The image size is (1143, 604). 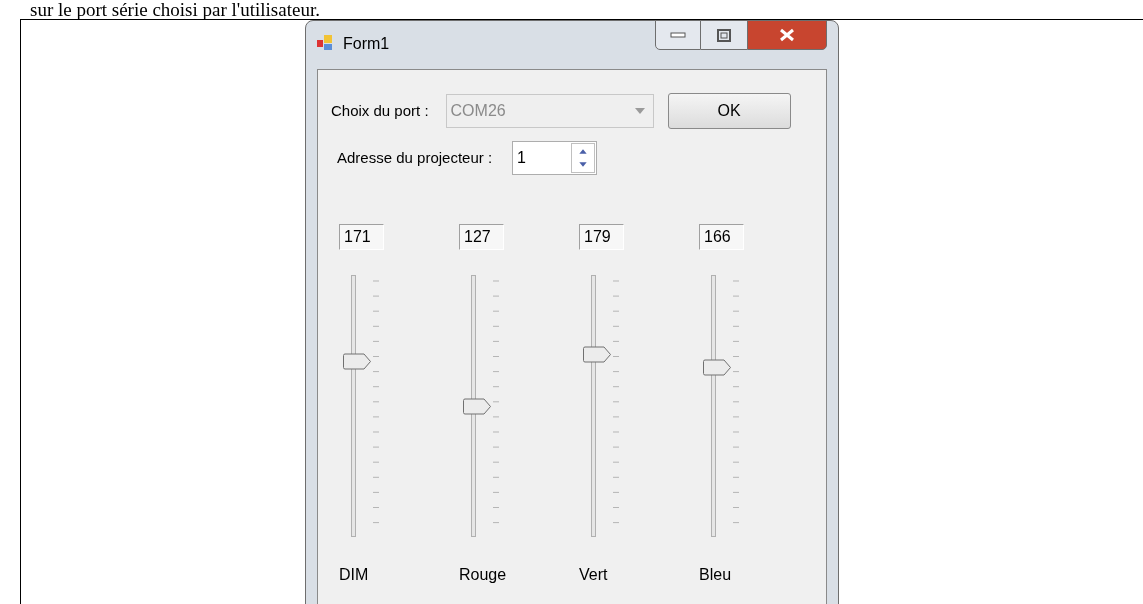 I want to click on slider-label: Rouge, so click(x=483, y=575).